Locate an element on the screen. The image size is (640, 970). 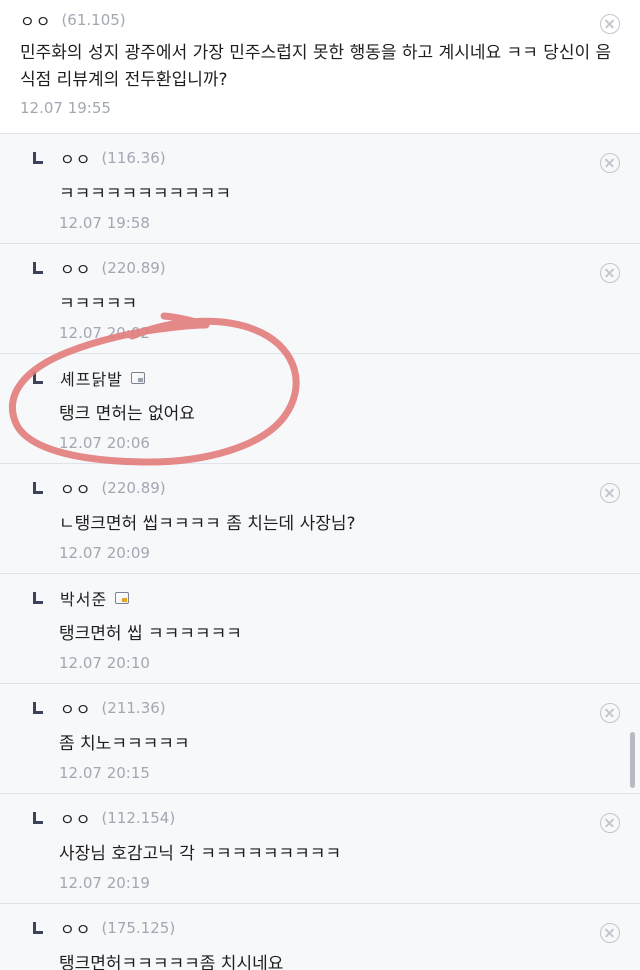
comment-nickname: ㅇㅇ is located at coordinates (35, 20).